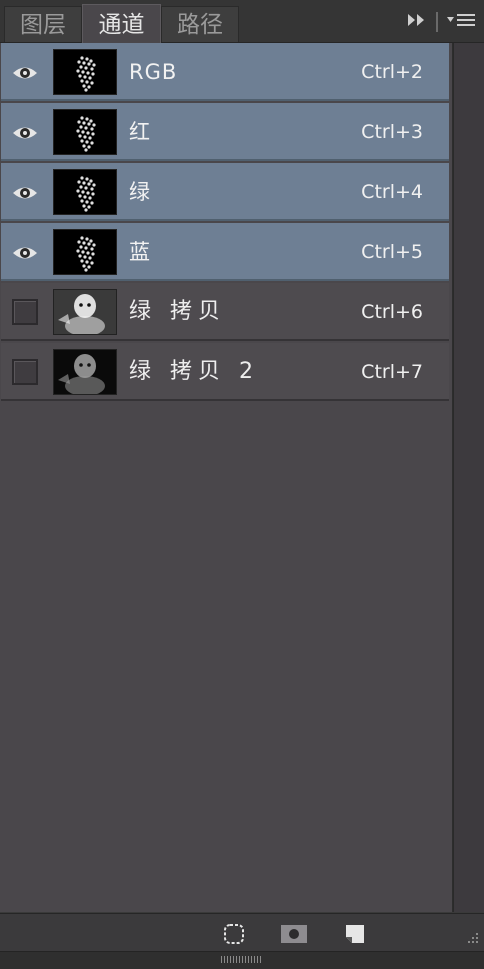 The width and height of the screenshot is (484, 969). I want to click on channel-row: 绿 Ctrl+4, so click(225, 192).